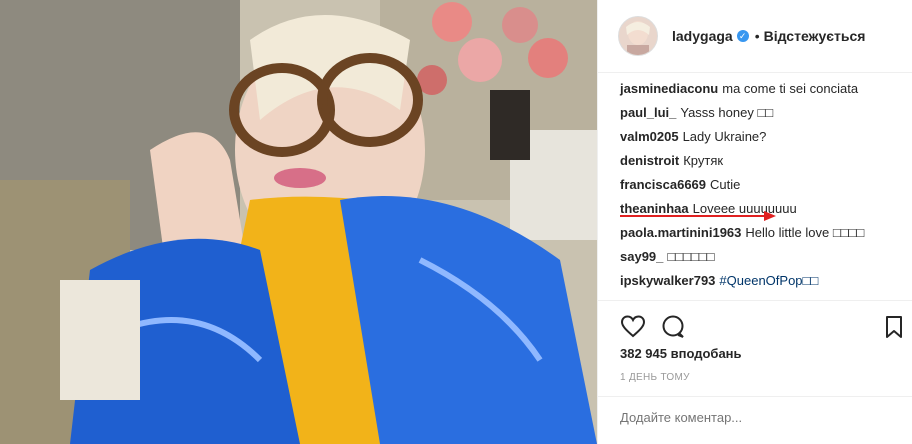 Image resolution: width=912 pixels, height=444 pixels. I want to click on comment-item: denistroit Крутяк, so click(671, 161).